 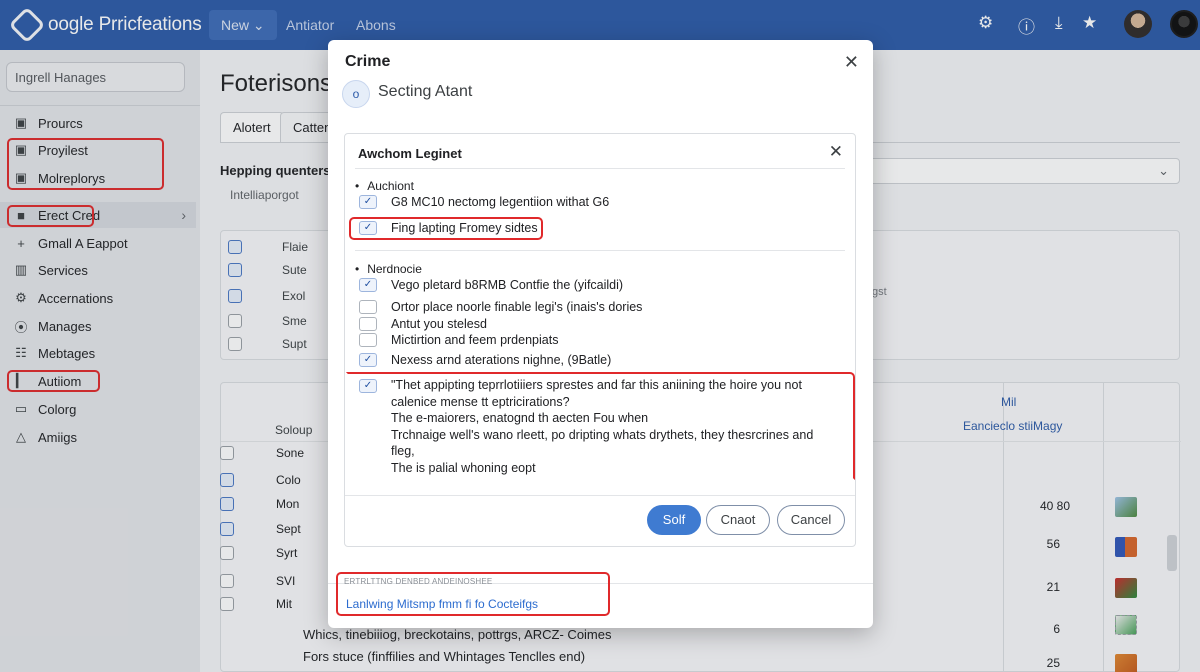 I want to click on step-title: Secting Atant, so click(x=425, y=91).